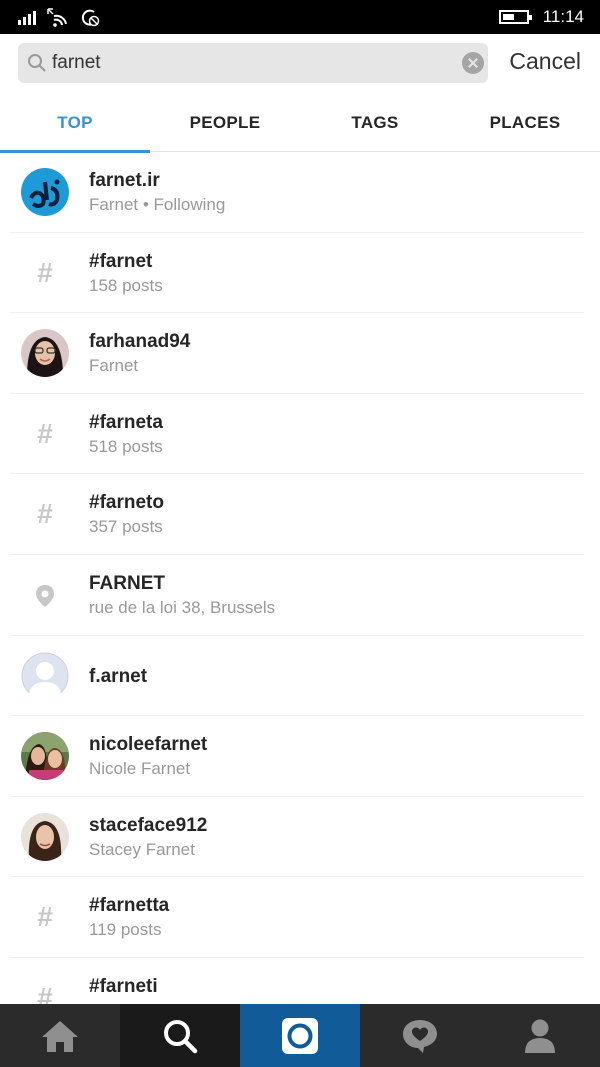 Image resolution: width=600 pixels, height=1067 pixels. Describe the element at coordinates (57, 17) in the screenshot. I see `wifi-icon` at that location.